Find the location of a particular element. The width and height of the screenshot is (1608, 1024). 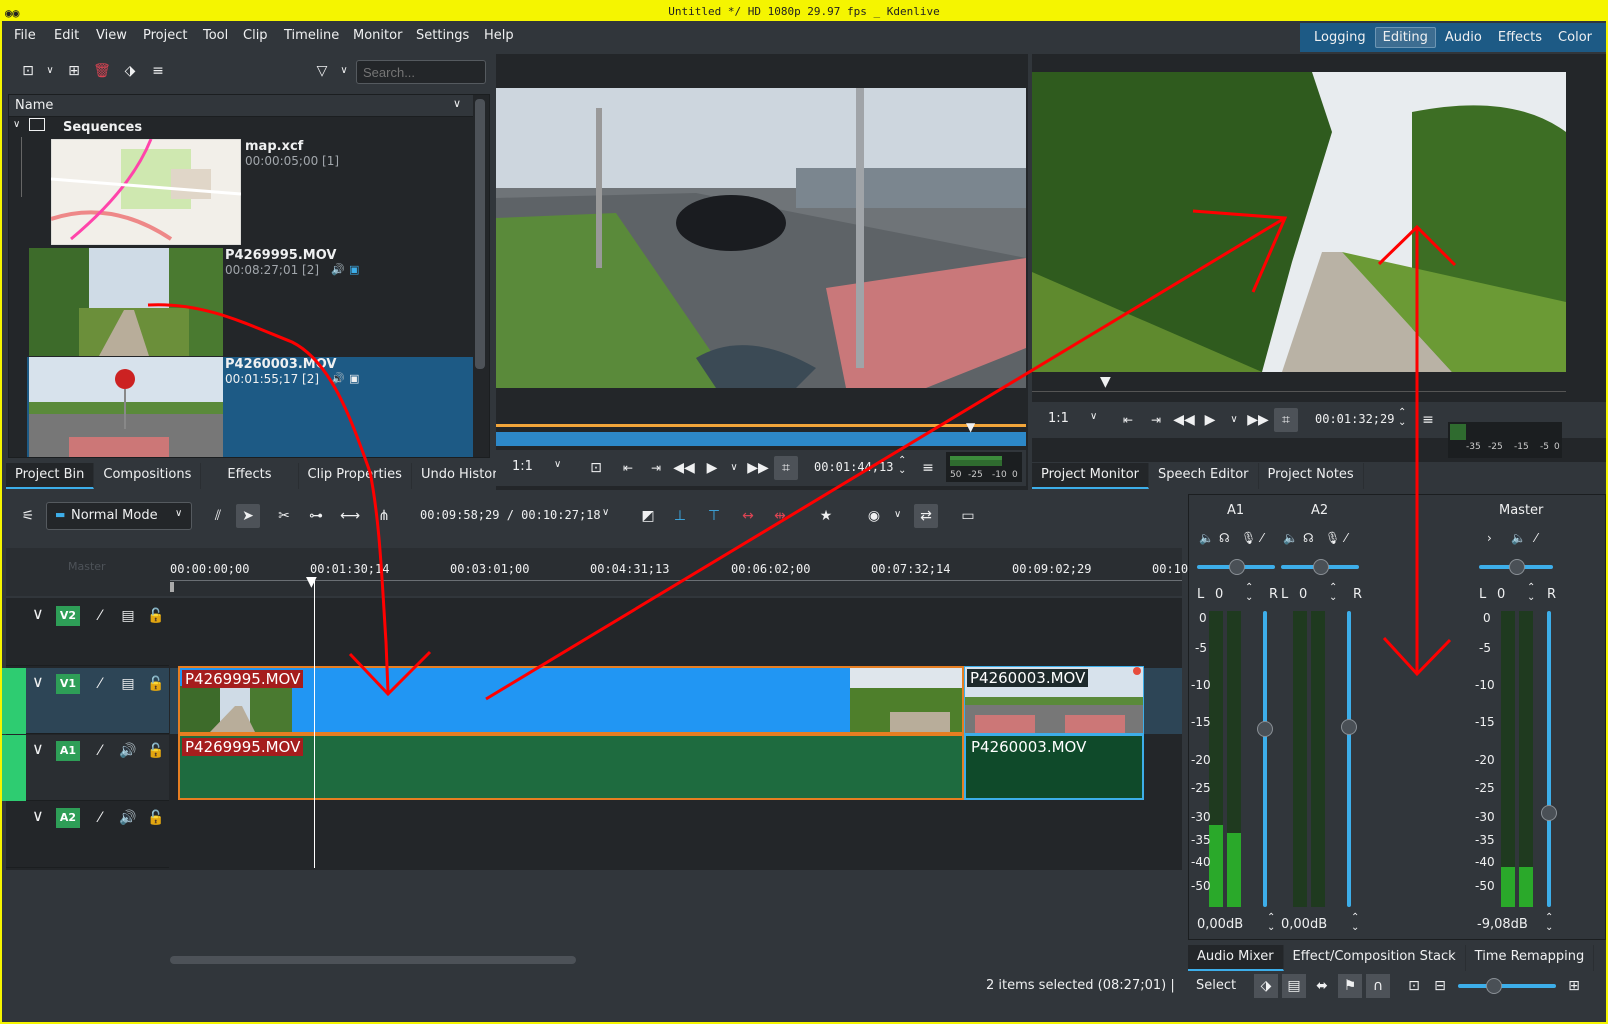

edit-mode-select: ▬ Normal Mode ∨ is located at coordinates (119, 516).